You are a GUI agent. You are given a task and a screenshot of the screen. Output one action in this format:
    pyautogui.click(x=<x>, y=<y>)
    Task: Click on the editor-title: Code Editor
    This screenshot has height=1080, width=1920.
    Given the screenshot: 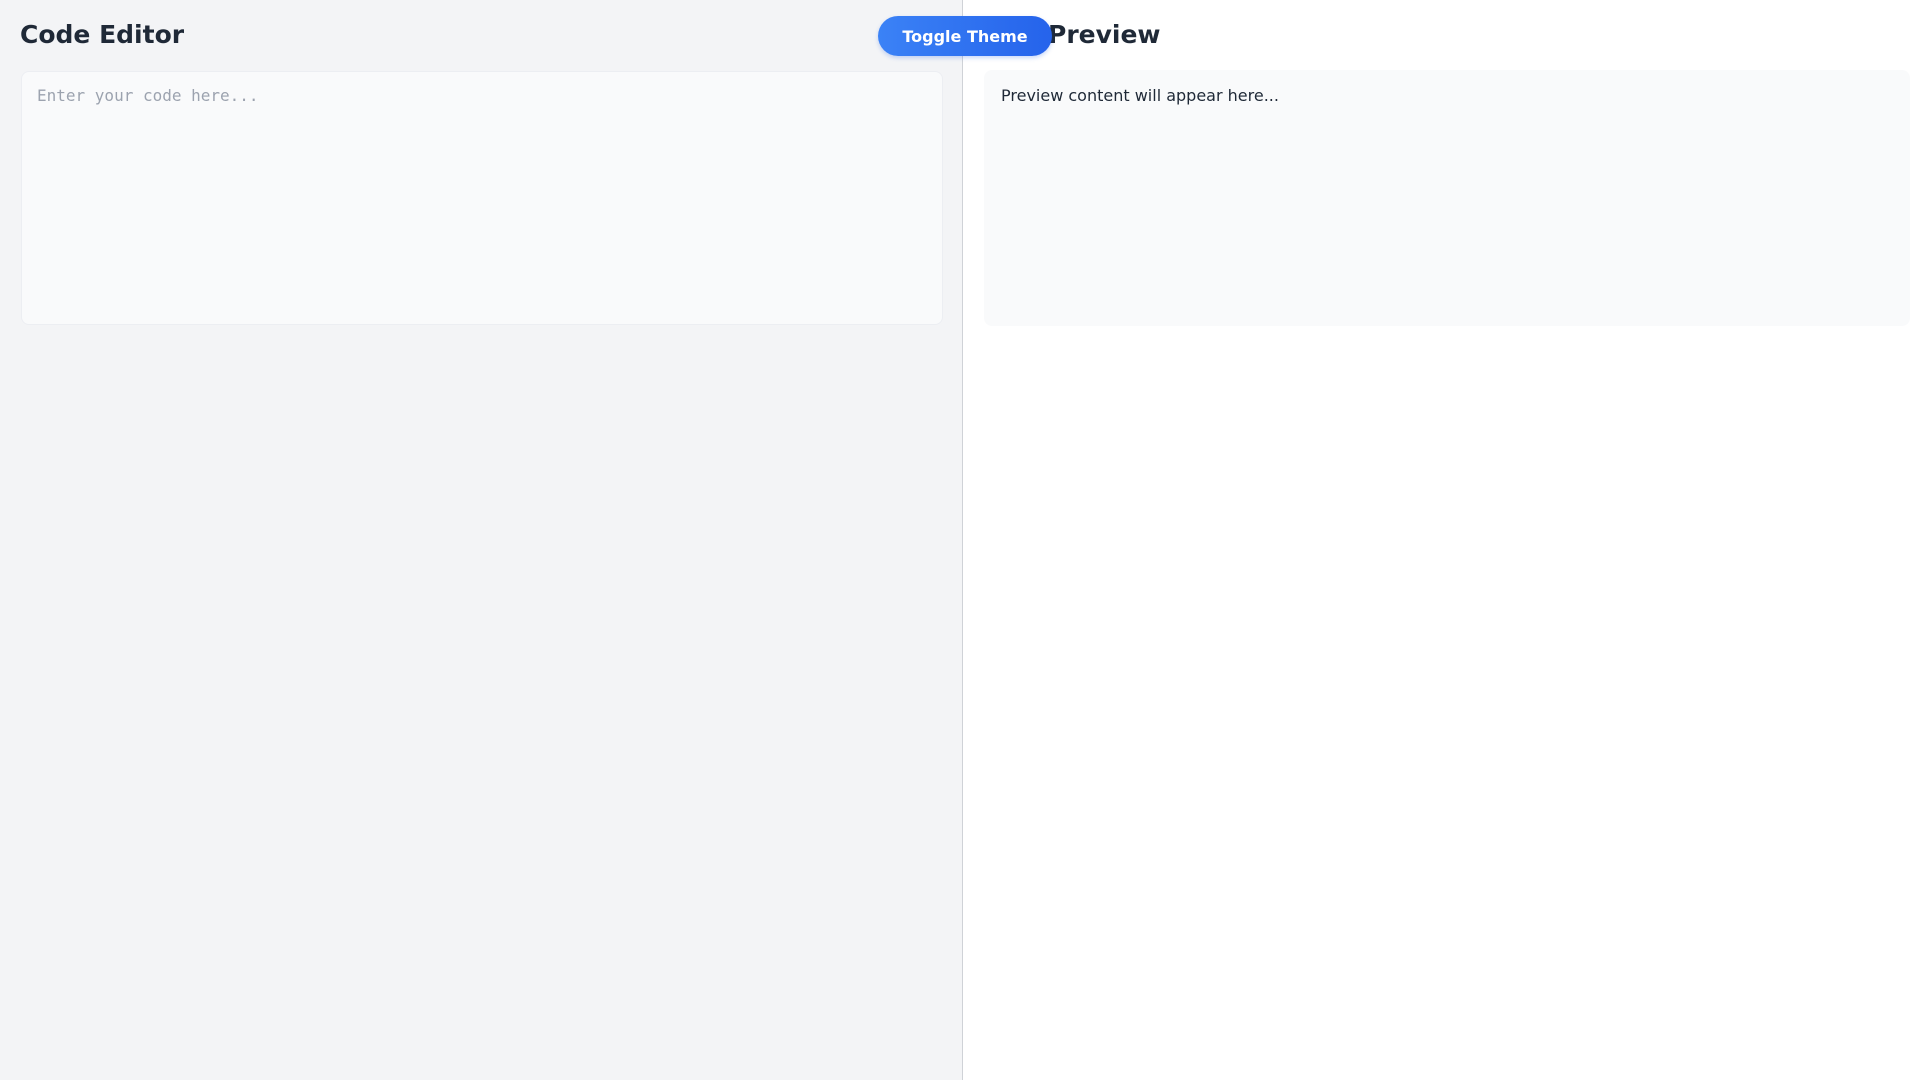 What is the action you would take?
    pyautogui.click(x=102, y=34)
    